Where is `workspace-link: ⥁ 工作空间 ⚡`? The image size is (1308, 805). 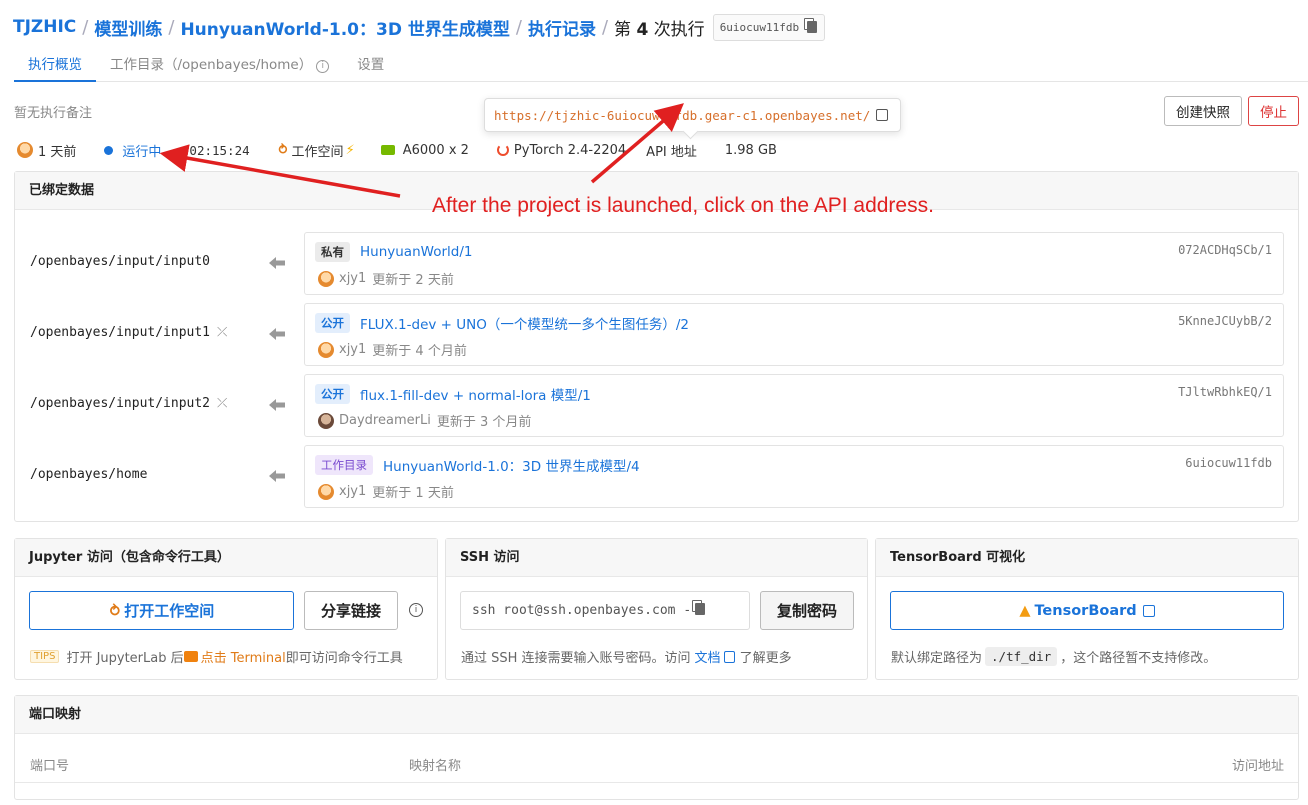
workspace-link: ⥁ 工作空间 ⚡ is located at coordinates (316, 150).